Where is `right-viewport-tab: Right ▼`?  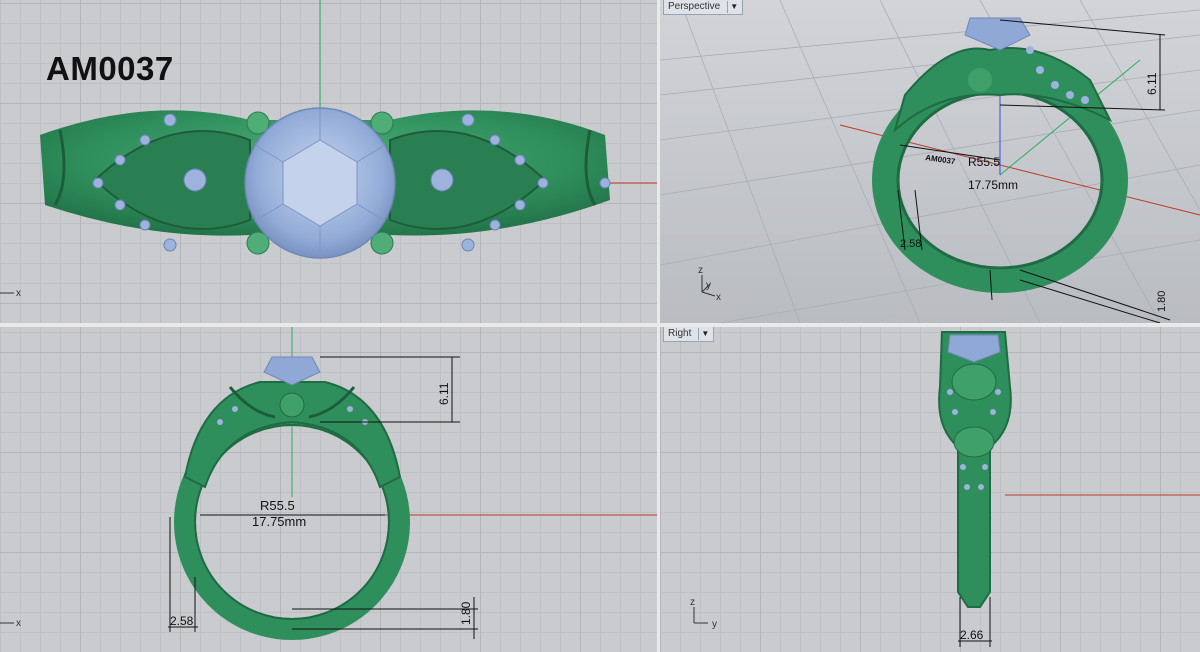 right-viewport-tab: Right ▼ is located at coordinates (689, 334).